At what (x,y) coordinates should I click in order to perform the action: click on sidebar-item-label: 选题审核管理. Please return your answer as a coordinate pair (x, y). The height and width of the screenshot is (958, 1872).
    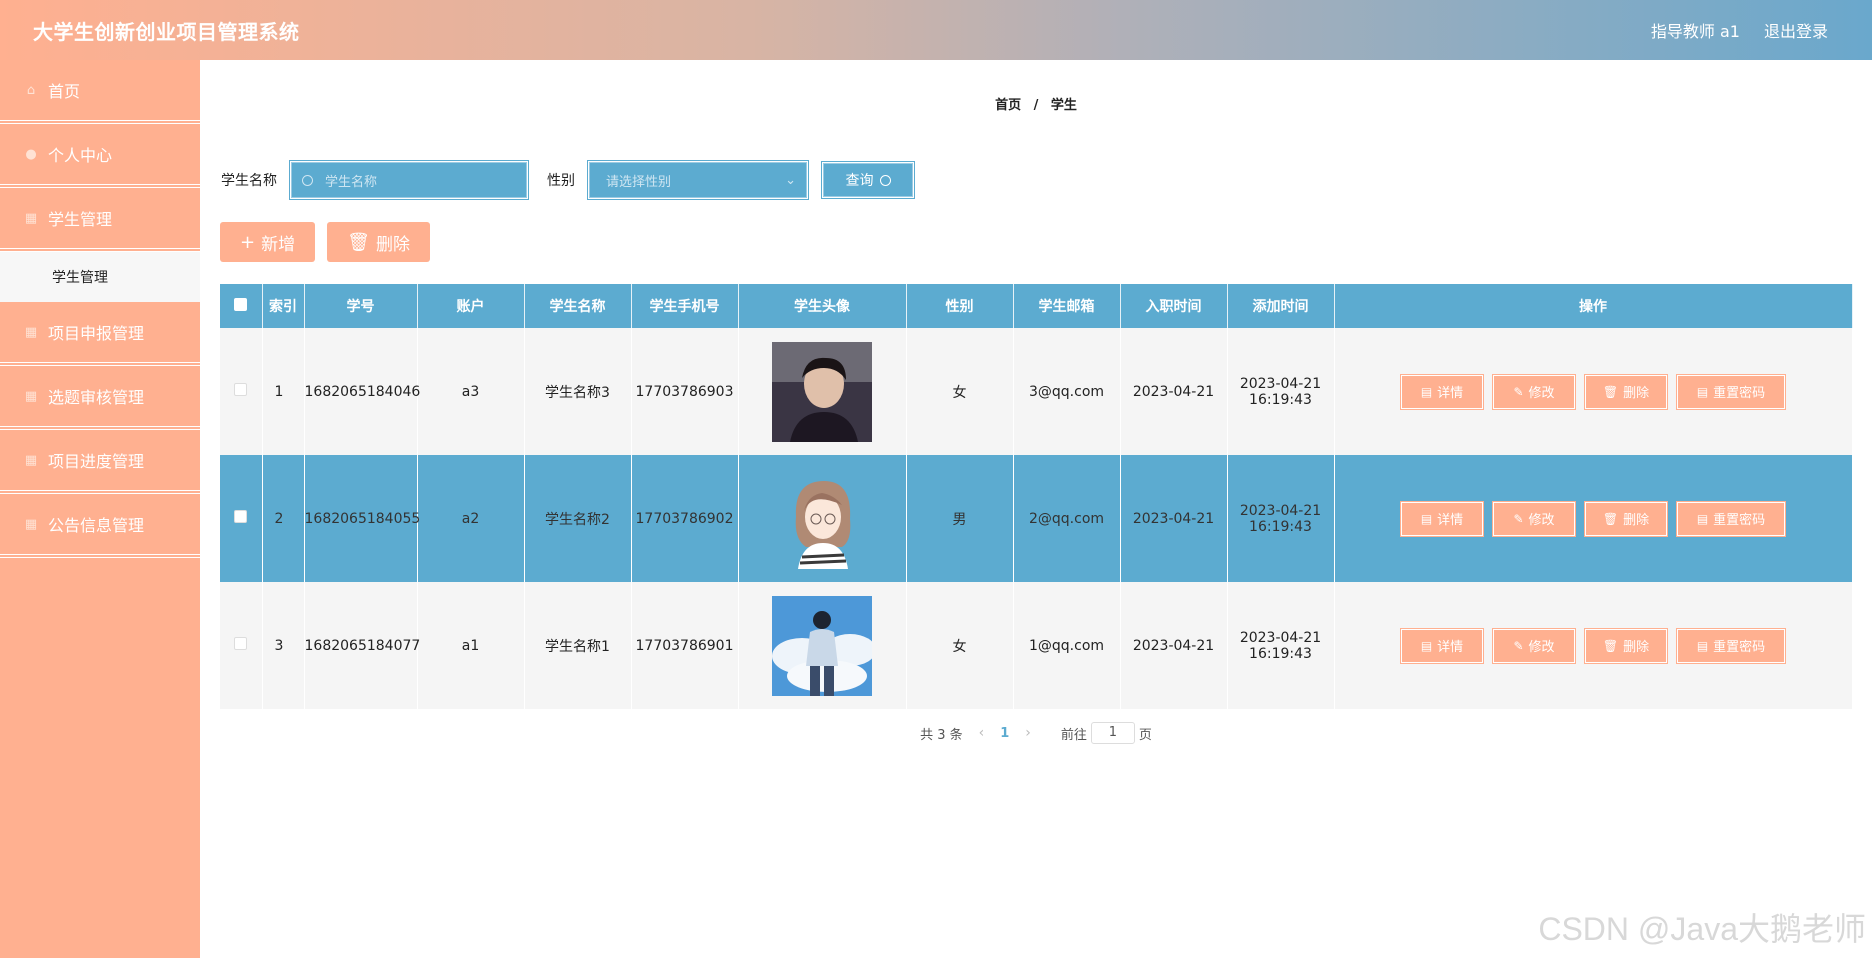
    Looking at the image, I should click on (96, 397).